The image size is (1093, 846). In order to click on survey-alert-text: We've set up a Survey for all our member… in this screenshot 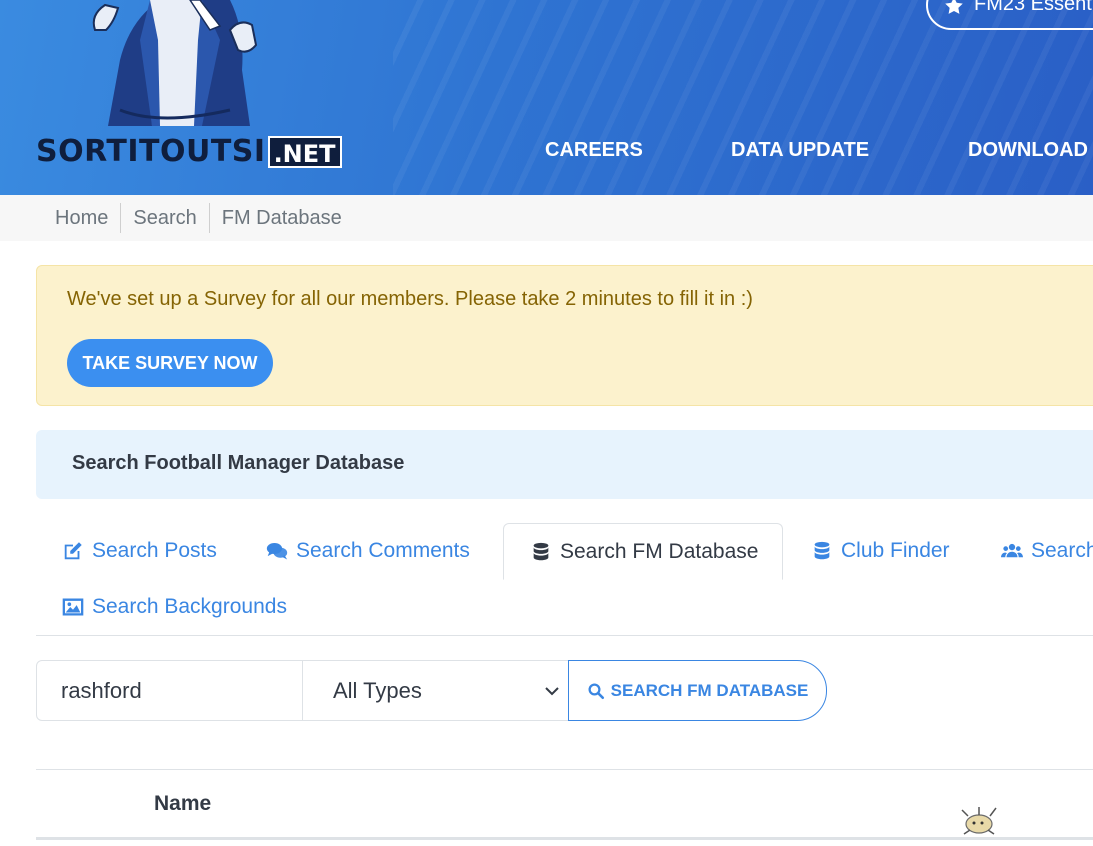, I will do `click(410, 299)`.